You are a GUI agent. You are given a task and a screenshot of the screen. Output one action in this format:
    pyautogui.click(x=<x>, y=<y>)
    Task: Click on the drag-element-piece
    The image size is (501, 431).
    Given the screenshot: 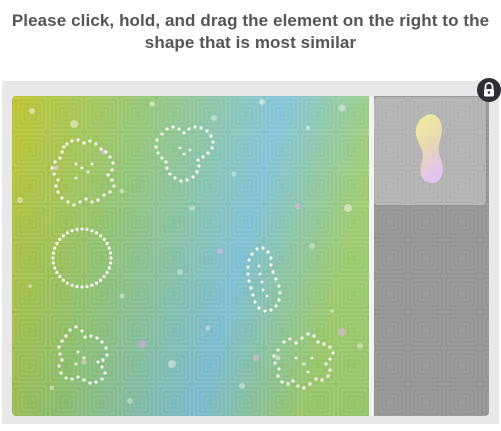 What is the action you would take?
    pyautogui.click(x=430, y=151)
    